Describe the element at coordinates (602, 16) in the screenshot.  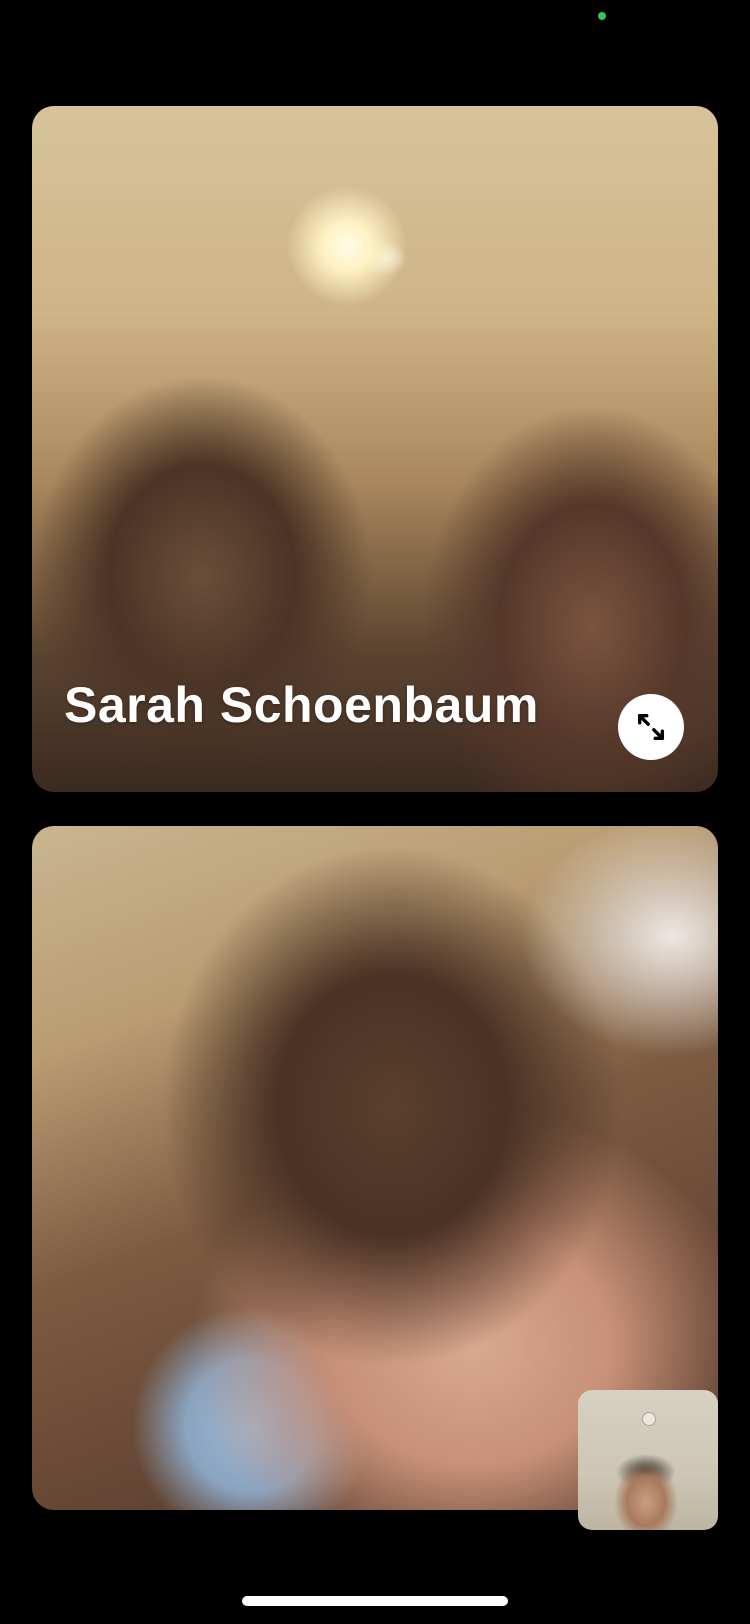
I see `camera-in-use-indicator` at that location.